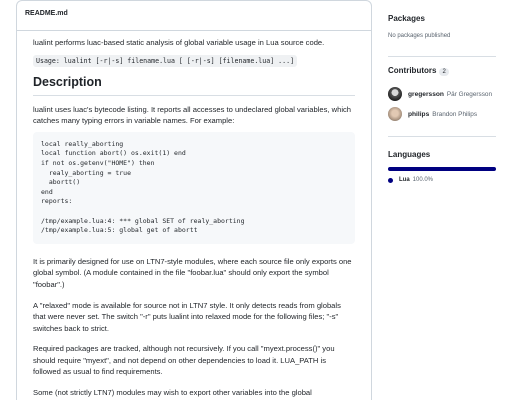 This screenshot has width=512, height=400. Describe the element at coordinates (194, 16) in the screenshot. I see `readme-filename: README.md` at that location.